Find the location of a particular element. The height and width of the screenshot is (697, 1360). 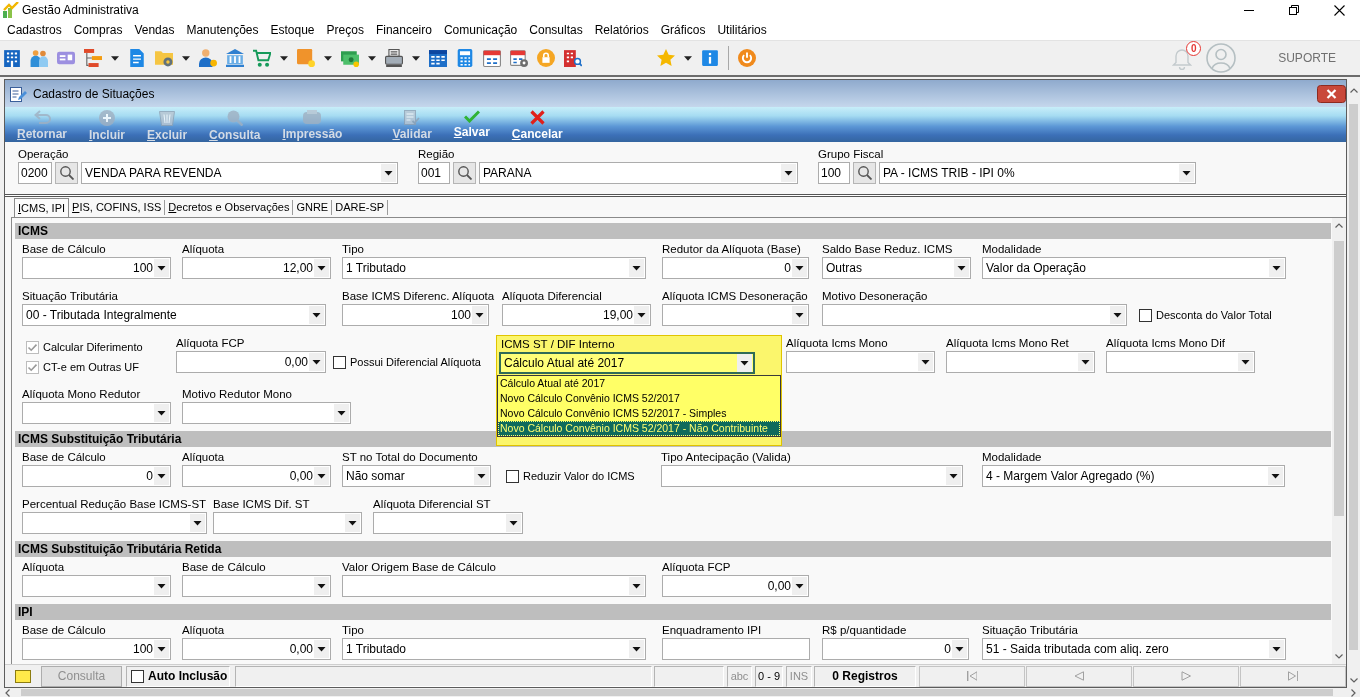

folder-gear-icon is located at coordinates (164, 58).